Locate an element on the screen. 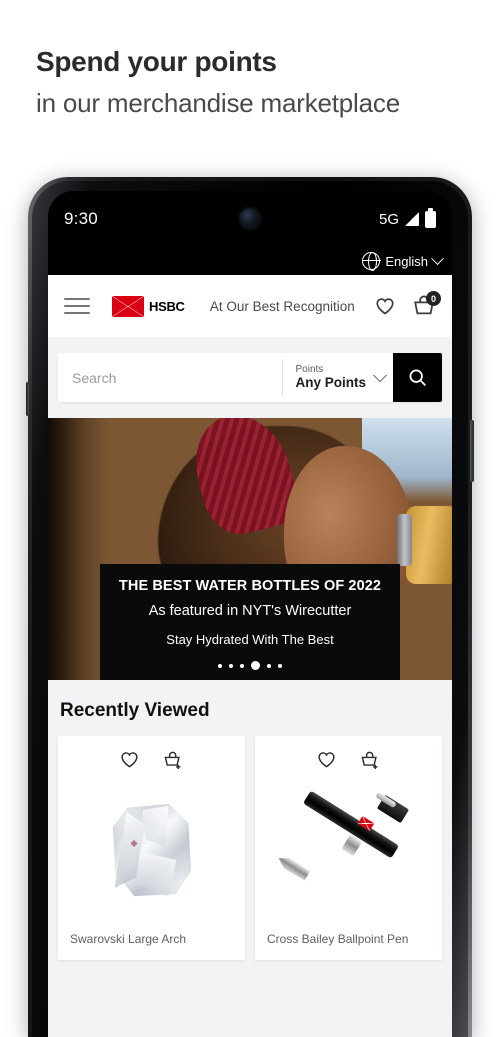 The image size is (500, 1037). phone-volume-button is located at coordinates (27, 399).